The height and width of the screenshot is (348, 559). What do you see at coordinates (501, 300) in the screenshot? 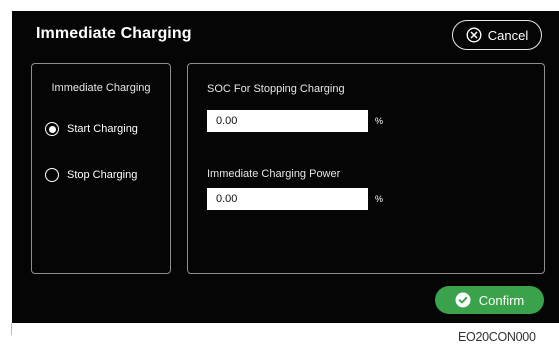
I see `confirm-button-label: Confirm` at bounding box center [501, 300].